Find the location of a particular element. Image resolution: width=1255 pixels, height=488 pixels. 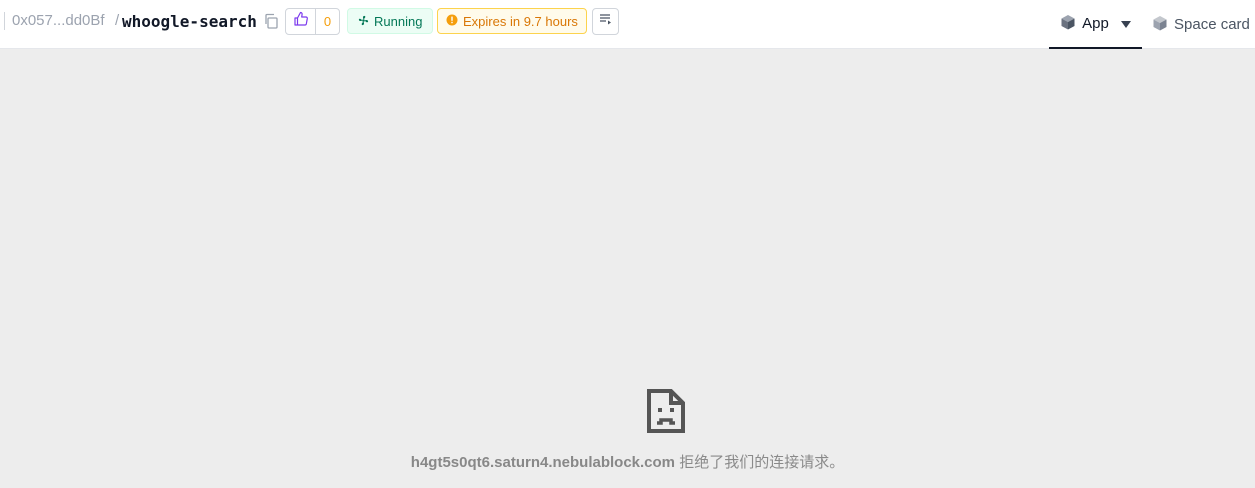

error-text: 拒绝了我们的连接请求。 is located at coordinates (760, 462).